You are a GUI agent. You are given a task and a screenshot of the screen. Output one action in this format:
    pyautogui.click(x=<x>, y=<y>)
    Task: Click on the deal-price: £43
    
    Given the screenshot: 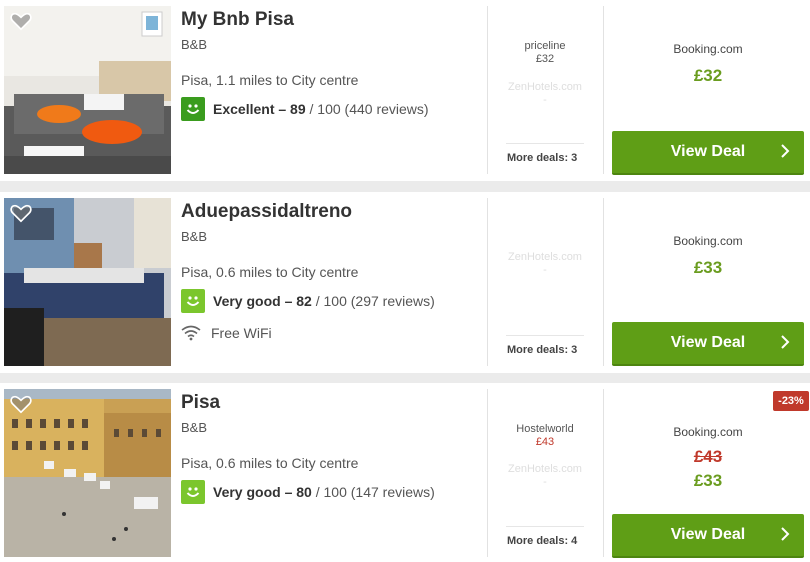 What is the action you would take?
    pyautogui.click(x=545, y=442)
    